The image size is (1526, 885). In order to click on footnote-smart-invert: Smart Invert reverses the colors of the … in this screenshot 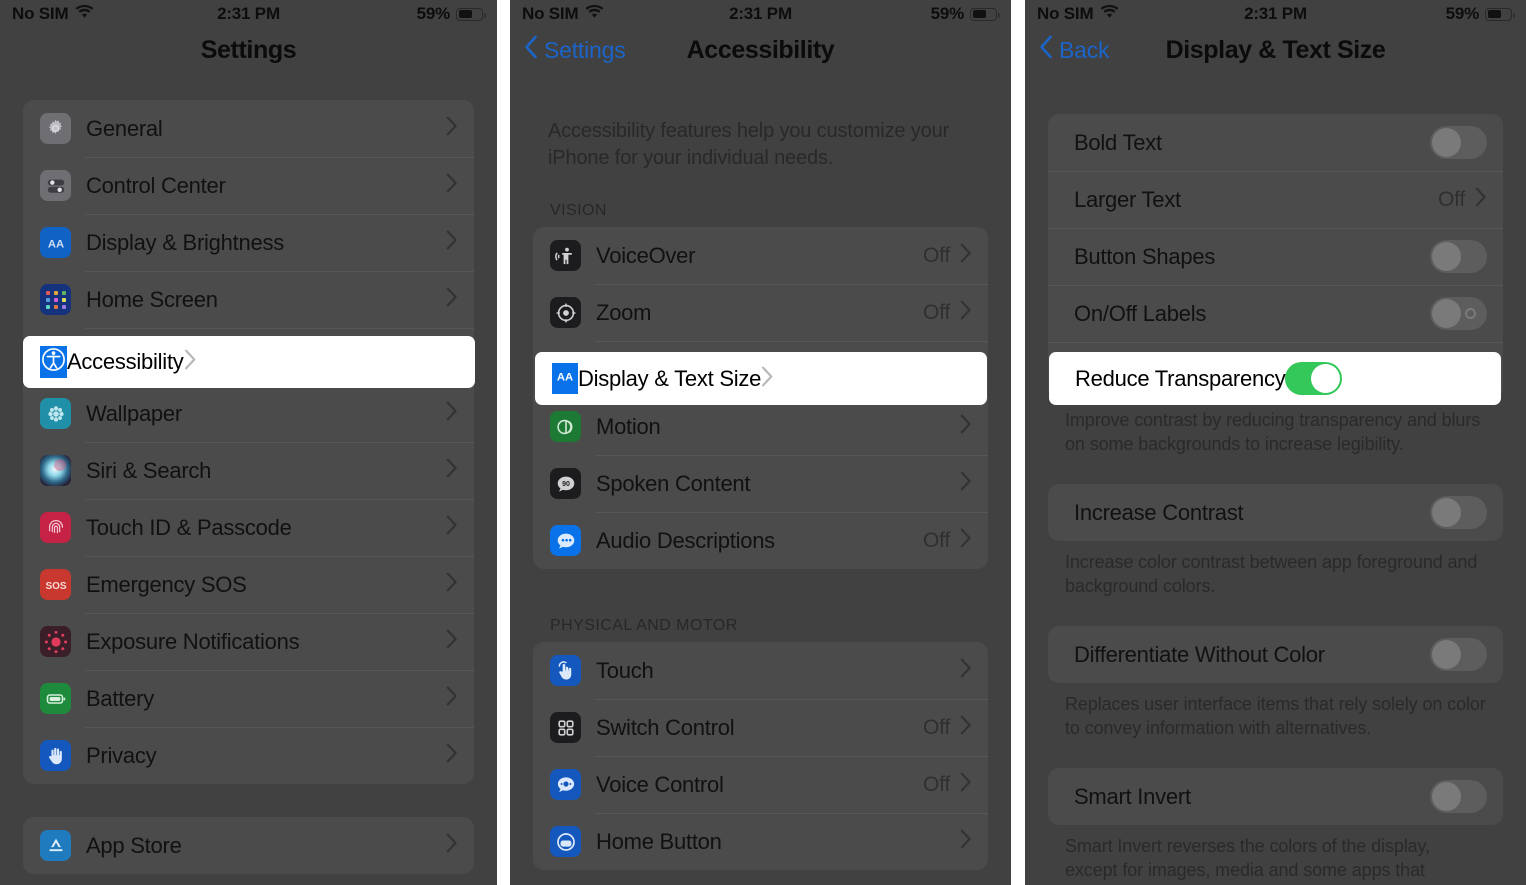, I will do `click(1248, 858)`.